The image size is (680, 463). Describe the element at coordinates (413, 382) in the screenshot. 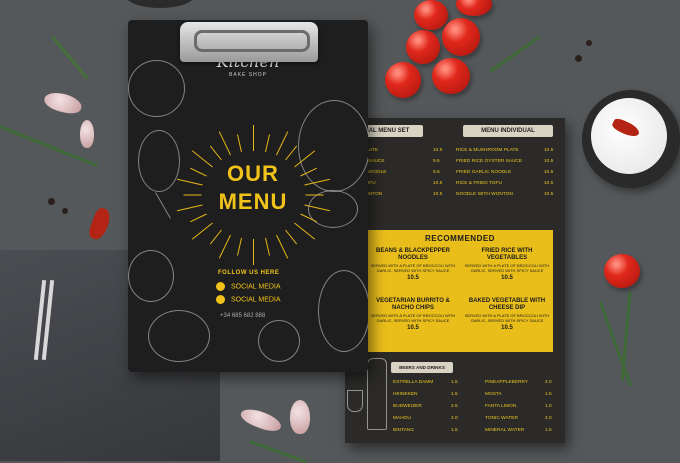

I see `drink-name: ESTRELLA DAMM` at that location.